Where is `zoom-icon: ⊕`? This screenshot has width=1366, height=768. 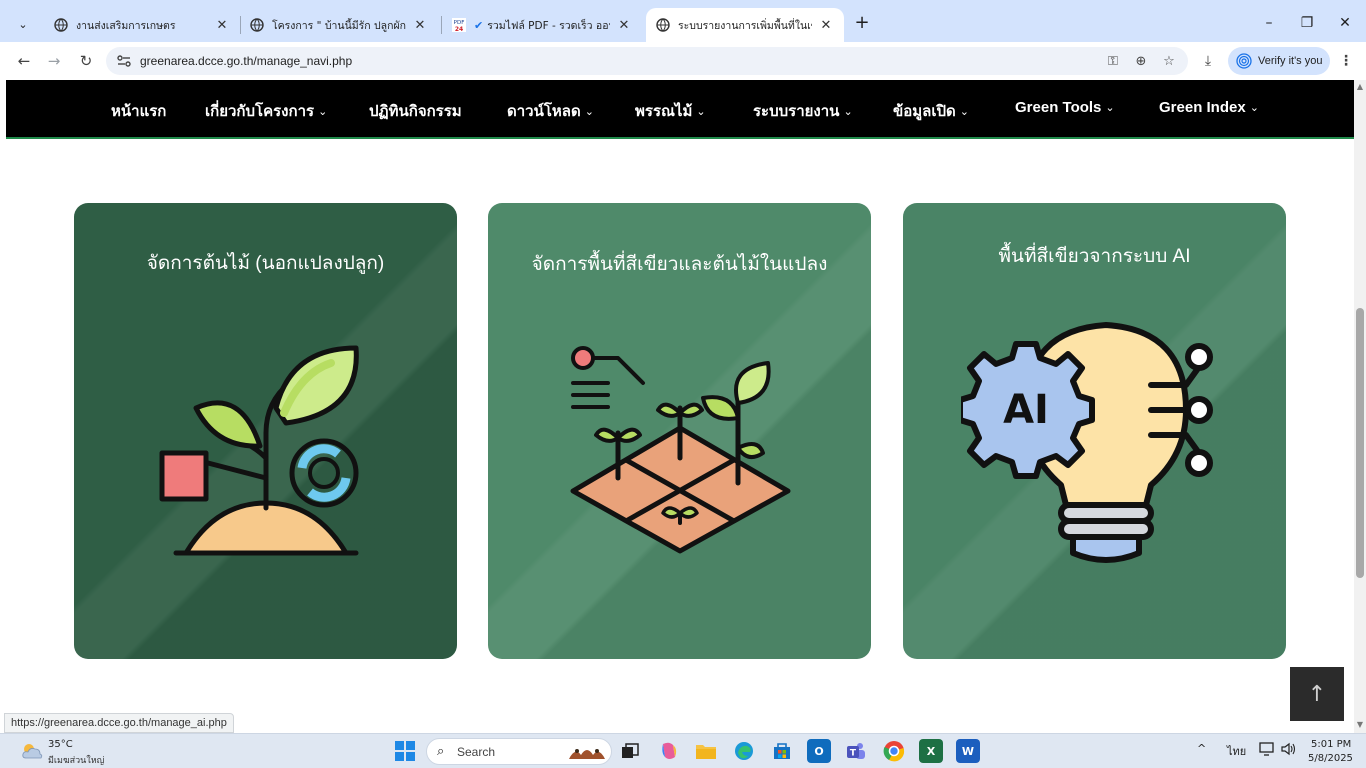
zoom-icon: ⊕ is located at coordinates (1141, 61).